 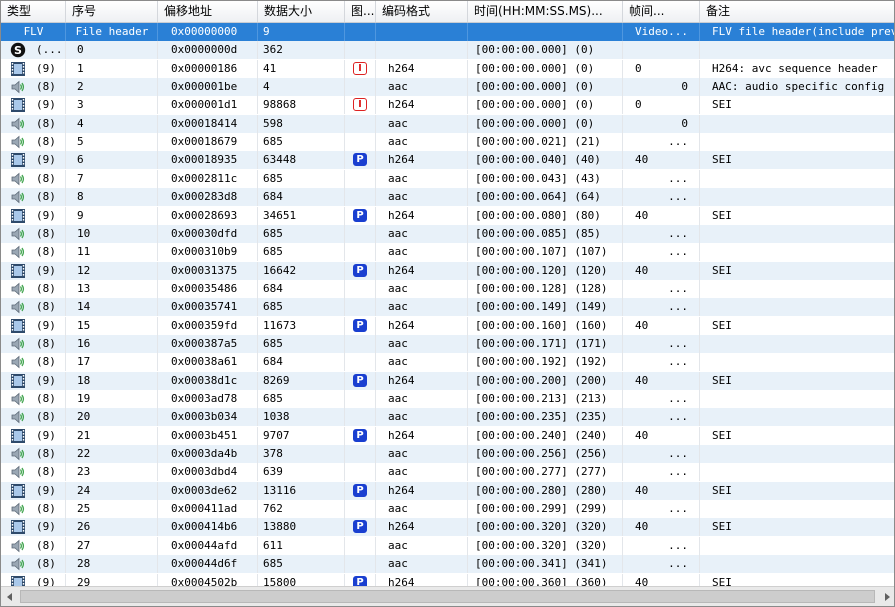 What do you see at coordinates (33, 11) in the screenshot?
I see `column-header-type: 类型` at bounding box center [33, 11].